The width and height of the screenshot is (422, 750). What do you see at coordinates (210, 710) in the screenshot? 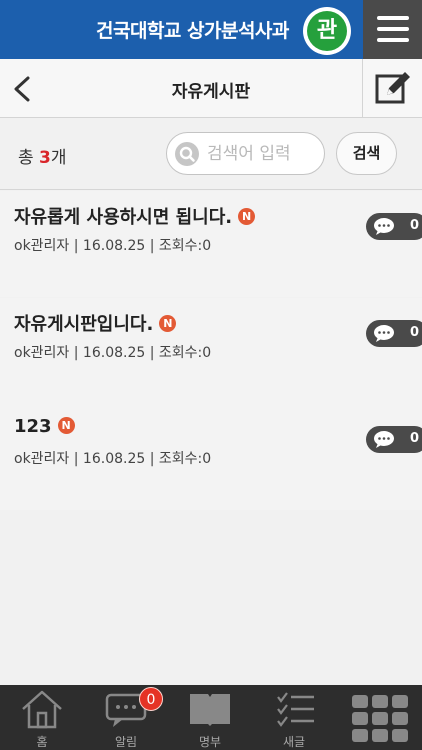
I see `book-icon` at bounding box center [210, 710].